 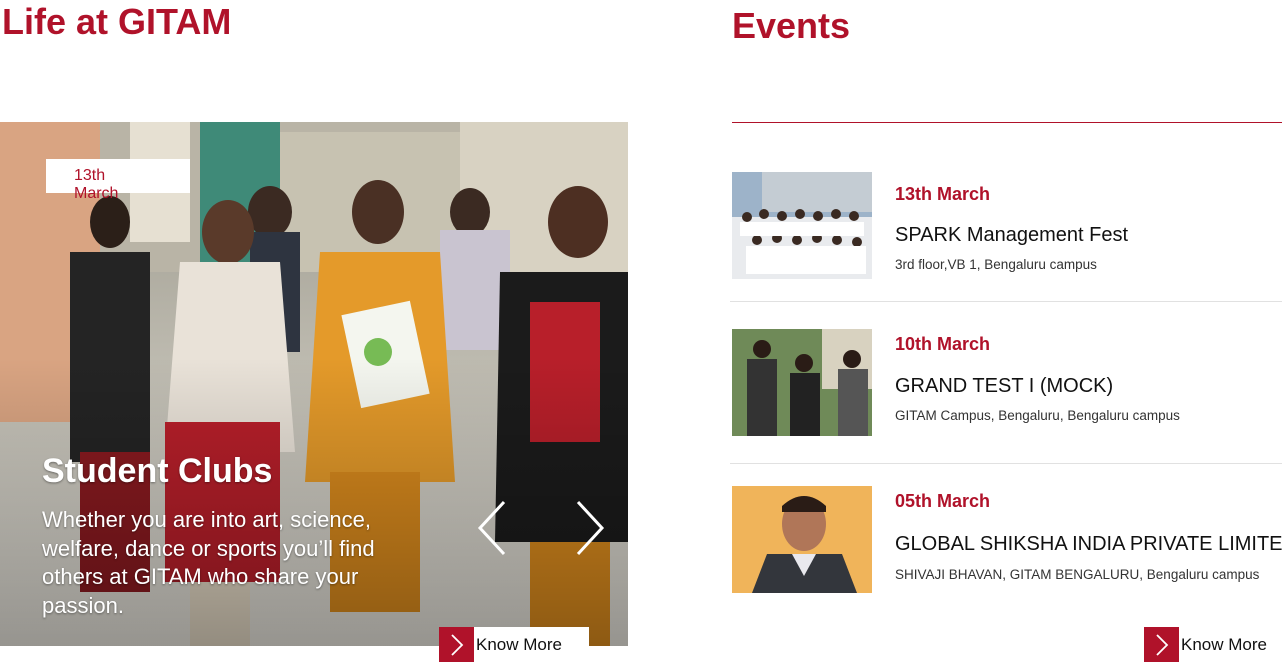 What do you see at coordinates (1004, 386) in the screenshot?
I see `event-title: GRAND TEST I (MOCK)` at bounding box center [1004, 386].